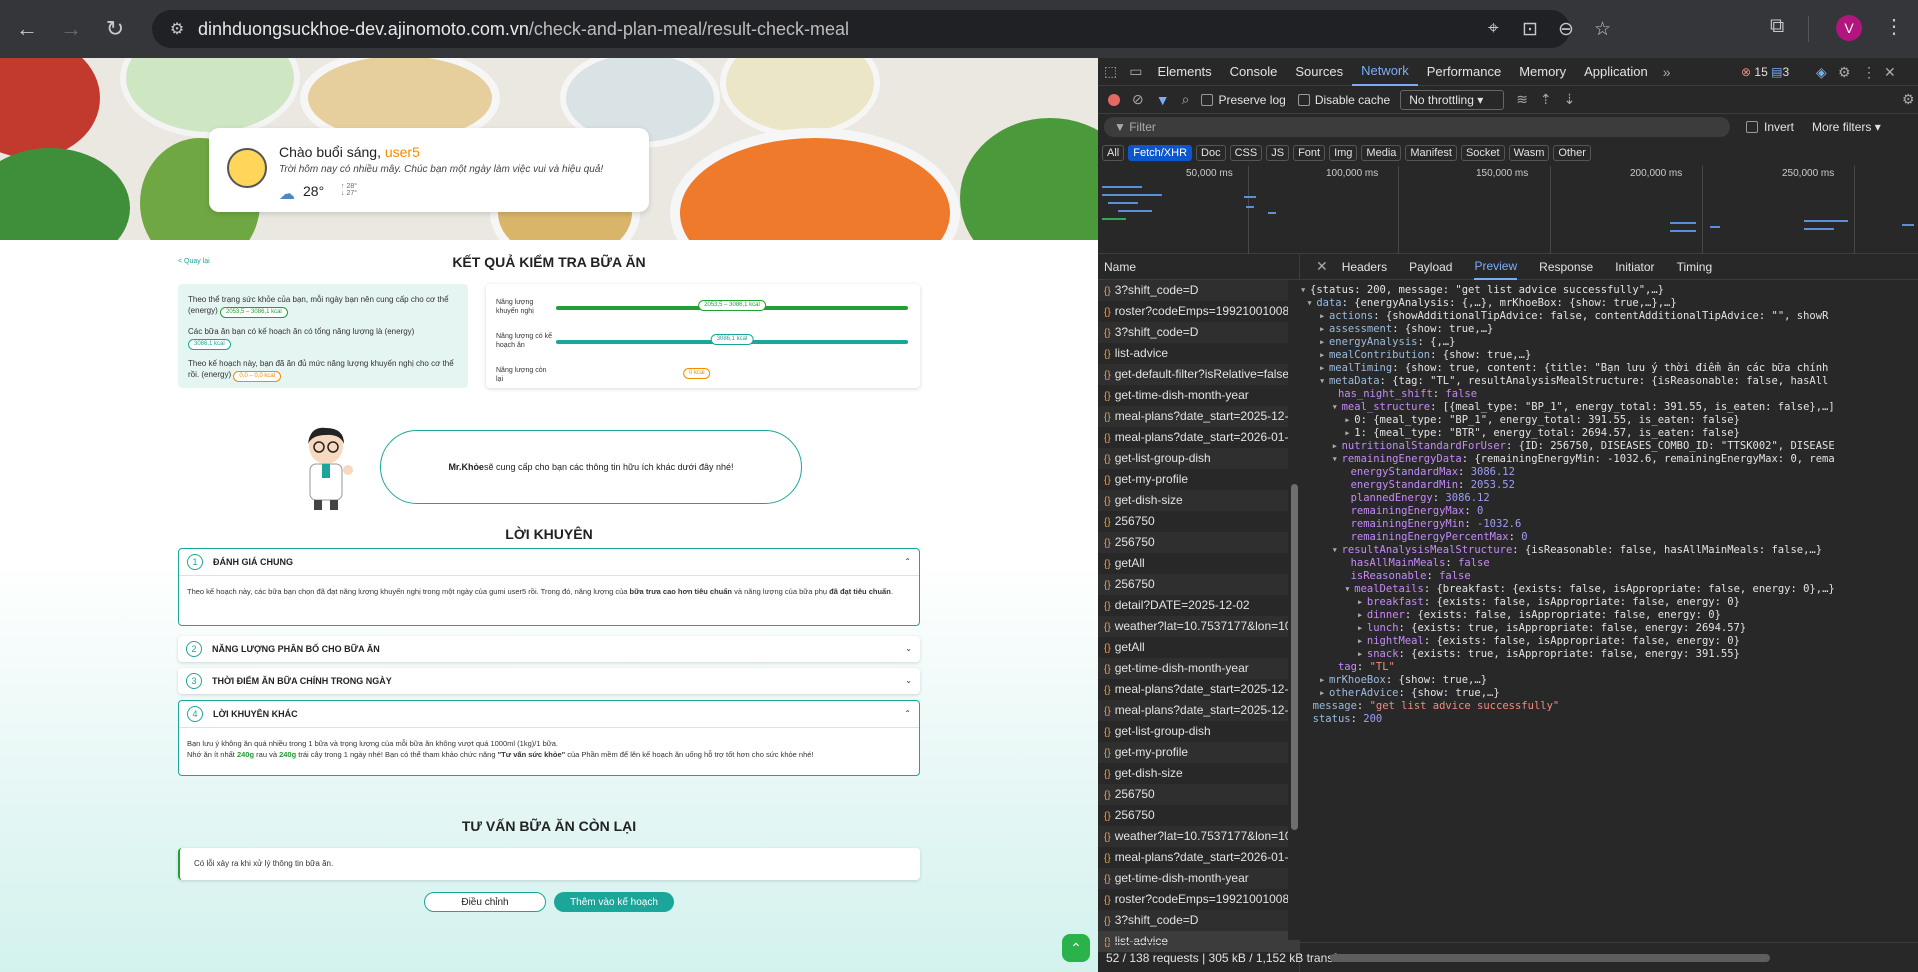 Image resolution: width=1918 pixels, height=972 pixels. Describe the element at coordinates (1846, 127) in the screenshot. I see `more-filters-dropdown: More filters ▾` at that location.